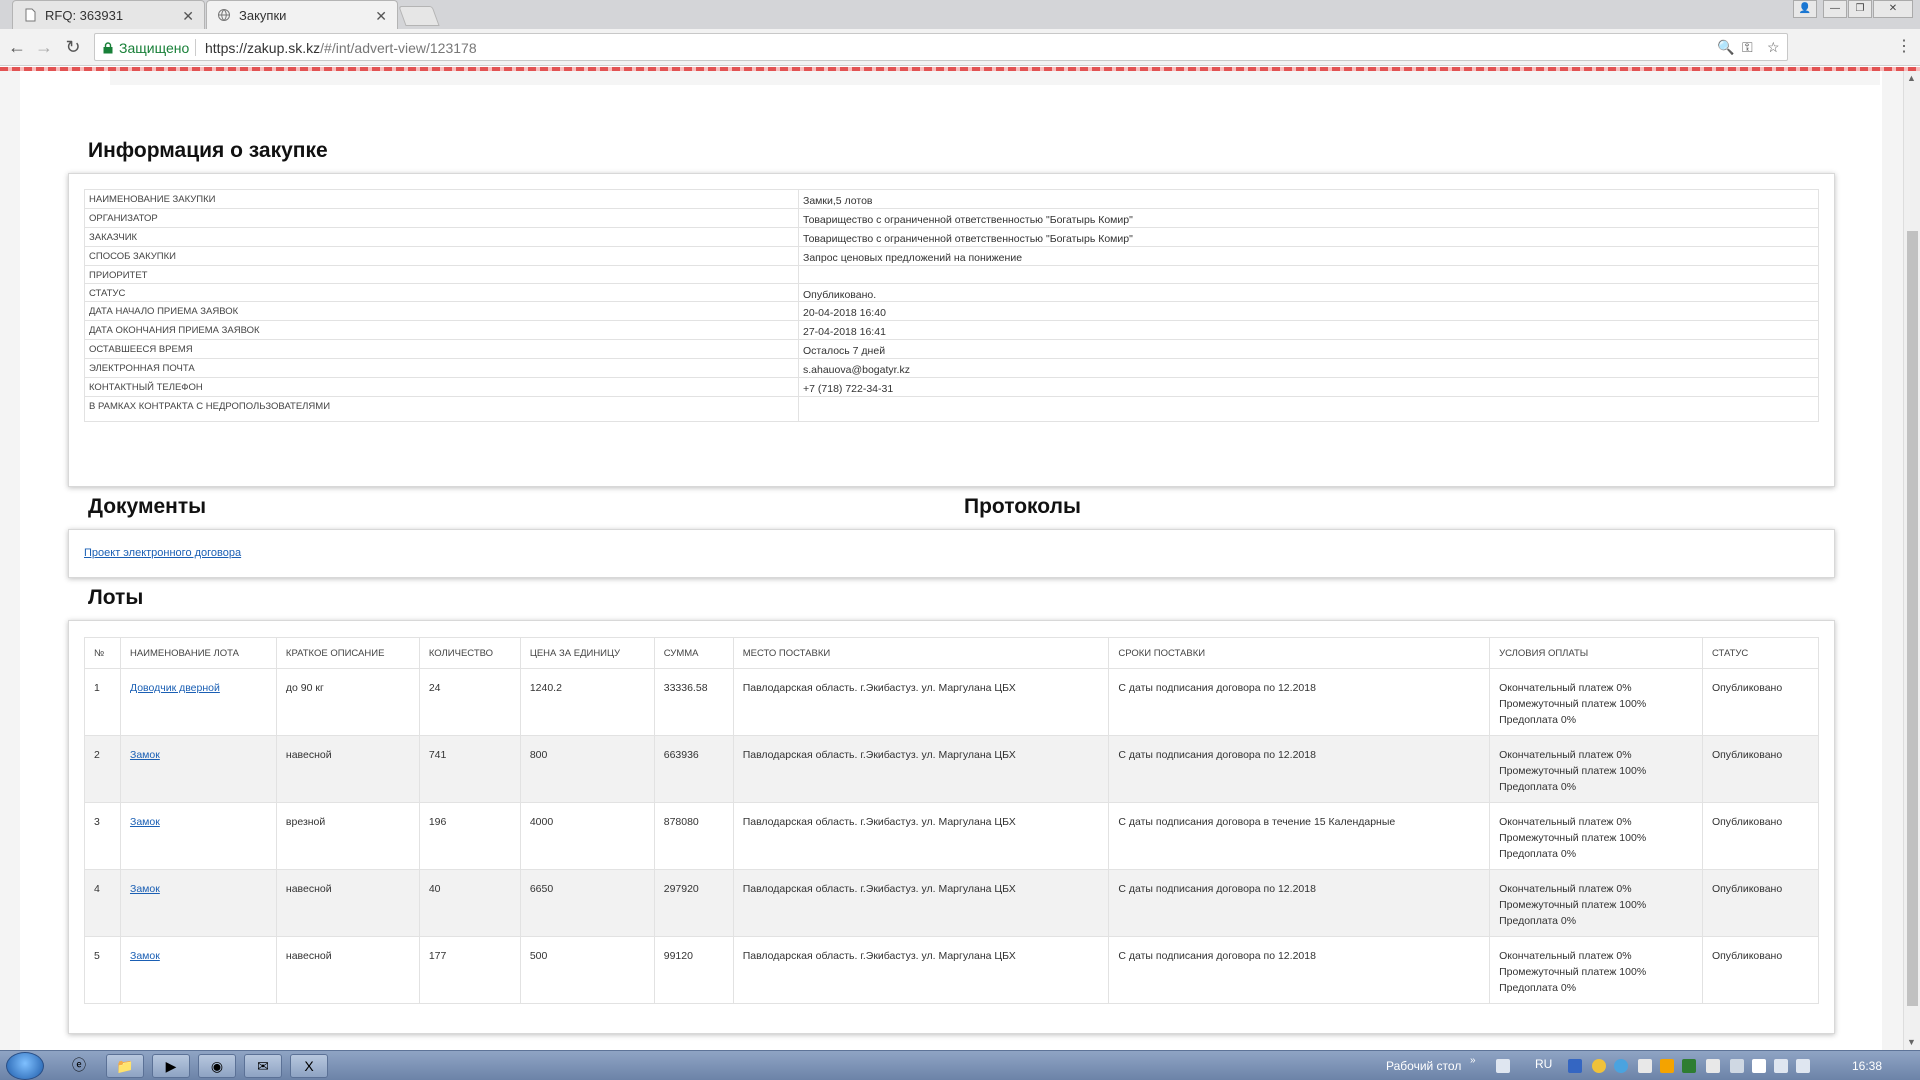 The image size is (1920, 1080). Describe the element at coordinates (1423, 1066) in the screenshot. I see `desktop-toolbar-label: Рабочий стол` at that location.